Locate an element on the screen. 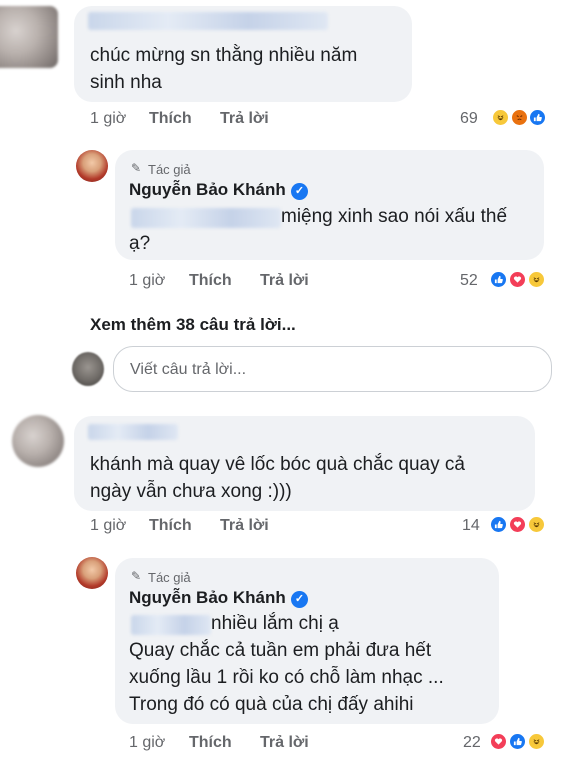 This screenshot has width=580, height=771. reply-text-line: nhiều lắm chị ạ is located at coordinates (275, 623).